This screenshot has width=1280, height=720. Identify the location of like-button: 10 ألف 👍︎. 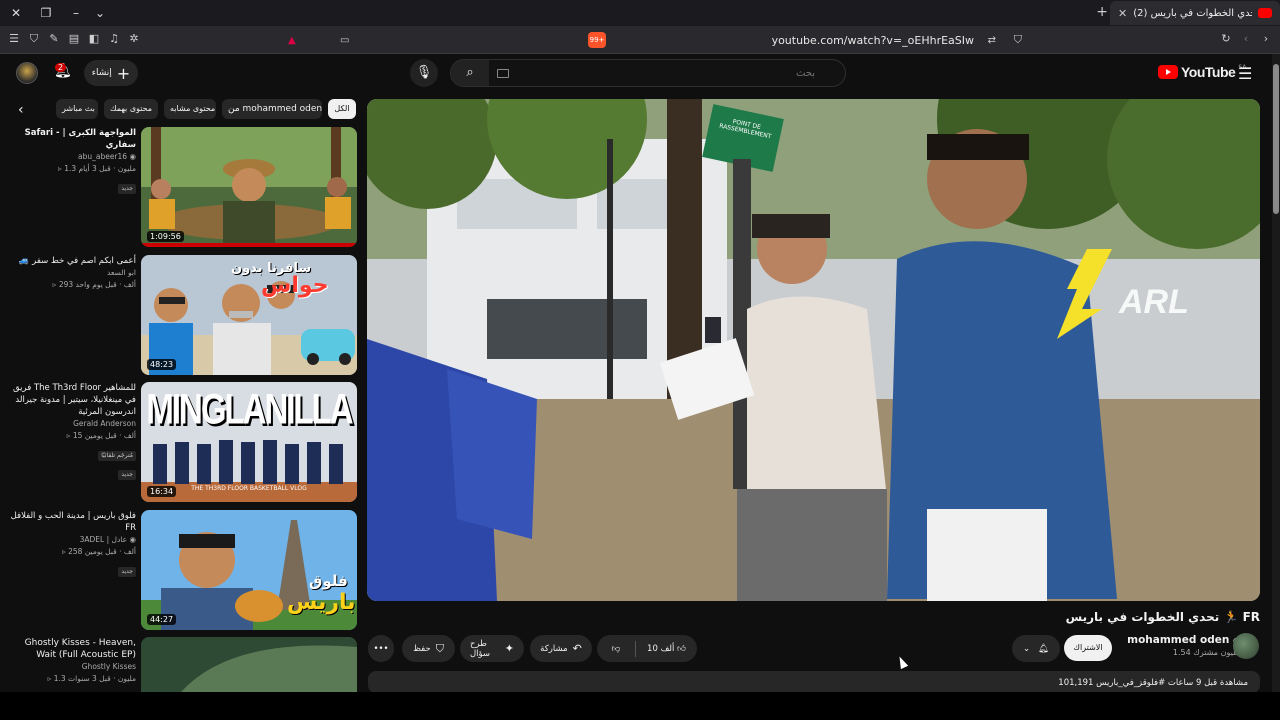
(666, 649).